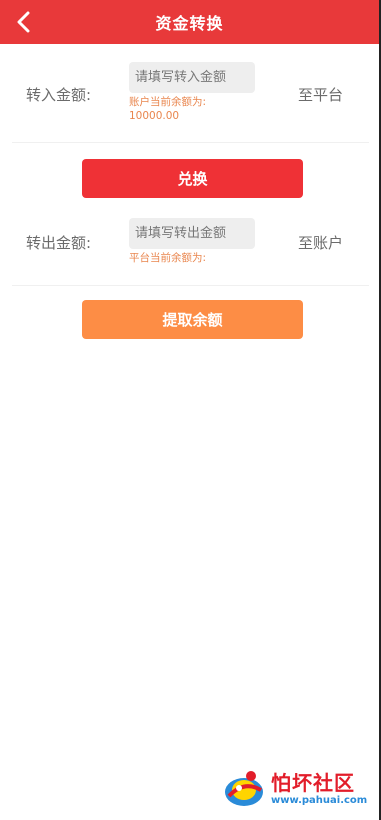 Image resolution: width=381 pixels, height=820 pixels. I want to click on watermark-url: www.pahuai.com, so click(319, 800).